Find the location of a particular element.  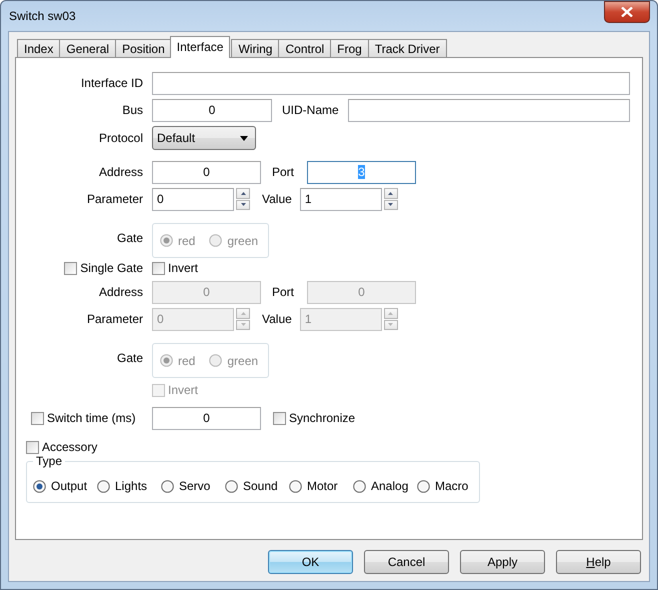

radio-label: Motor is located at coordinates (322, 486).